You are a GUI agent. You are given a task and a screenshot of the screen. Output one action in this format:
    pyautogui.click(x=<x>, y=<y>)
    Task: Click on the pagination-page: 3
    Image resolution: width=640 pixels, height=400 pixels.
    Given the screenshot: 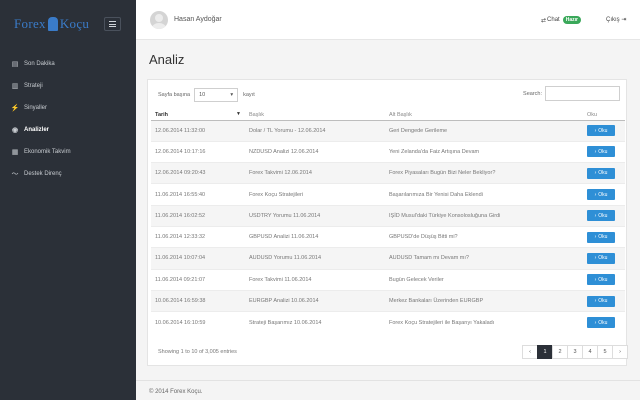 What is the action you would take?
    pyautogui.click(x=575, y=352)
    